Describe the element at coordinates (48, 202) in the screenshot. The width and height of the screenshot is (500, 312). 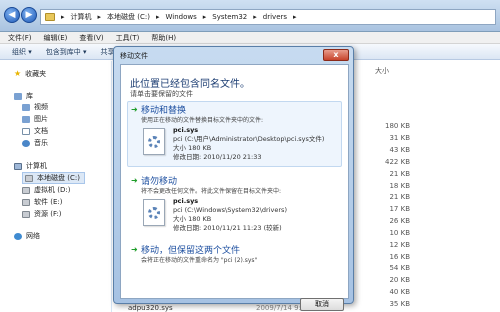
I see `sidebar-item-label: 软件 (E:)` at that location.